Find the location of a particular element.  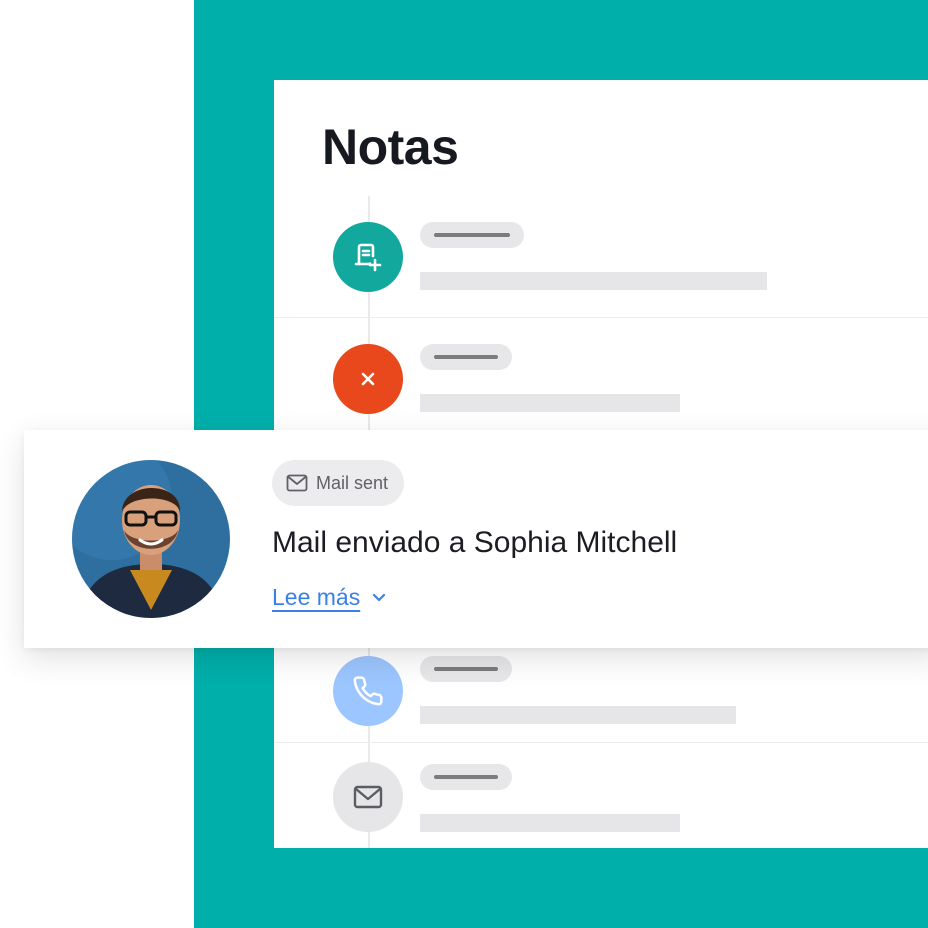

status-badge-label: Mail sent is located at coordinates (352, 482).